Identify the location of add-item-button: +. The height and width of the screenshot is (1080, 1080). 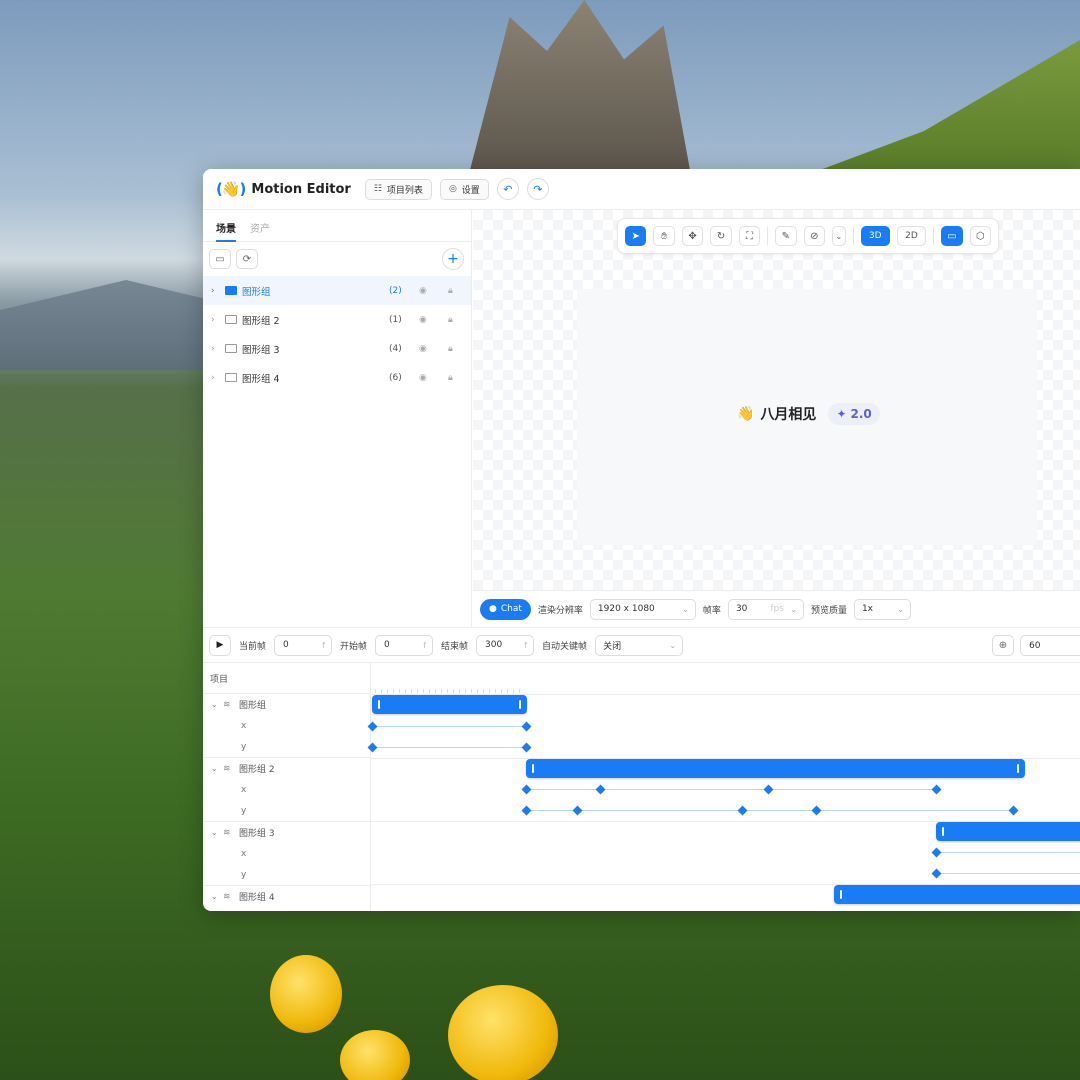
(453, 259).